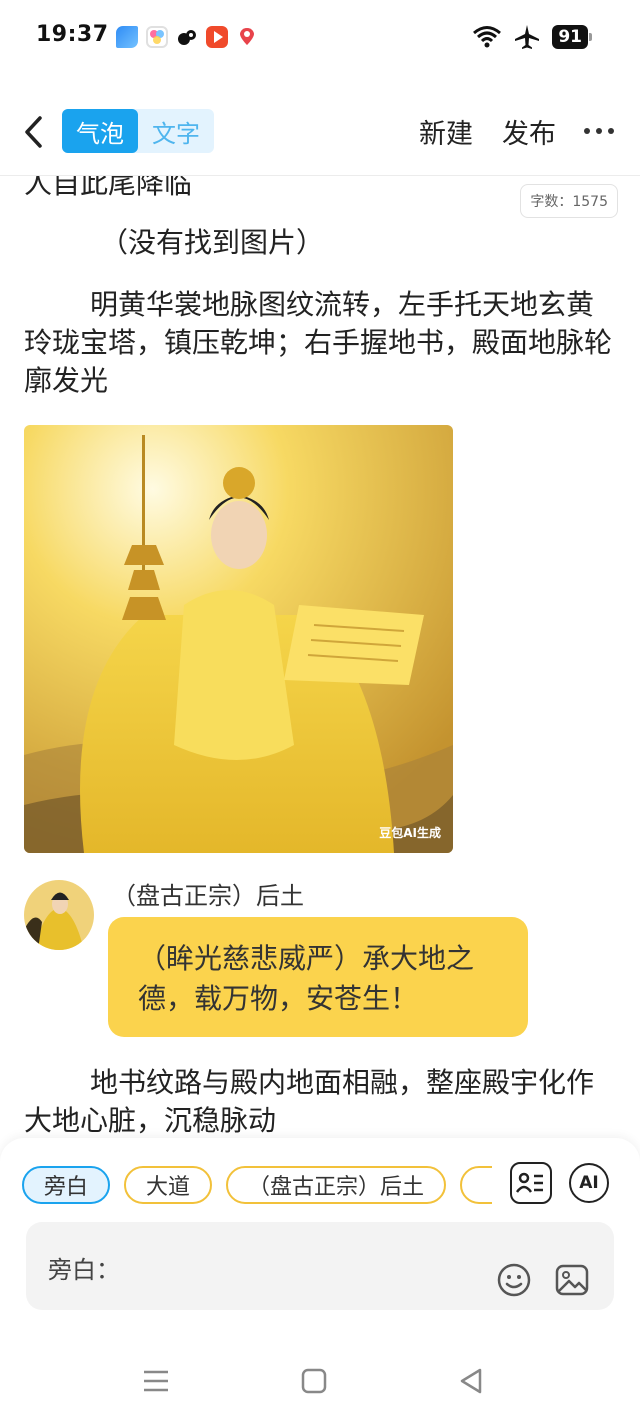 This screenshot has height=1426, width=640. I want to click on back-button, so click(34, 132).